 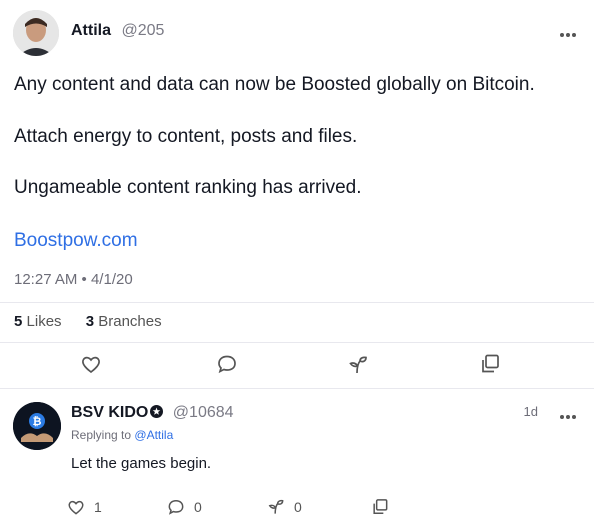 I want to click on post-link: Boostpow.com, so click(x=76, y=241).